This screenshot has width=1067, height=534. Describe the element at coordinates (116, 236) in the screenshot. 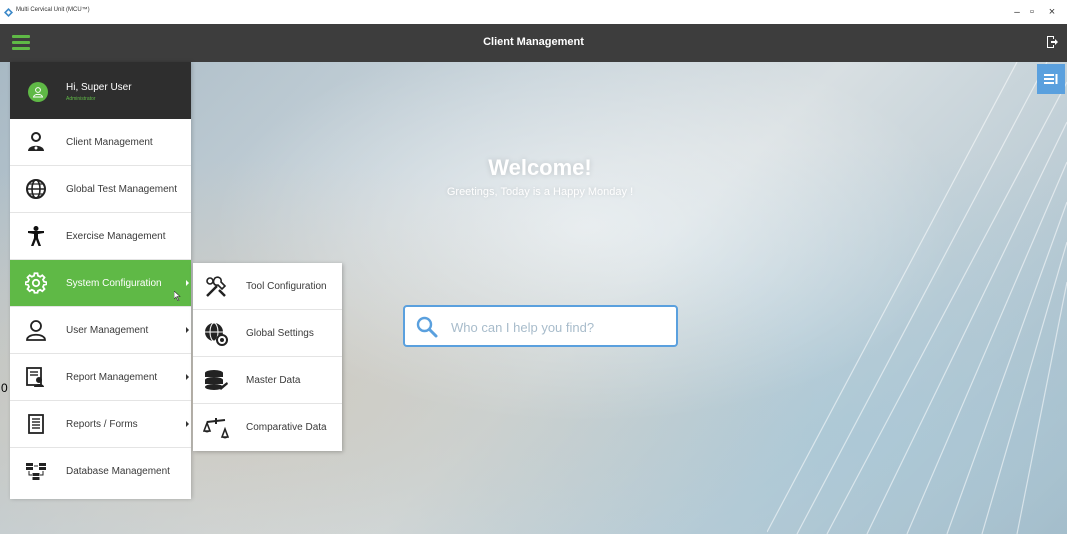

I see `sidebar-item-label: Exercise Management` at that location.